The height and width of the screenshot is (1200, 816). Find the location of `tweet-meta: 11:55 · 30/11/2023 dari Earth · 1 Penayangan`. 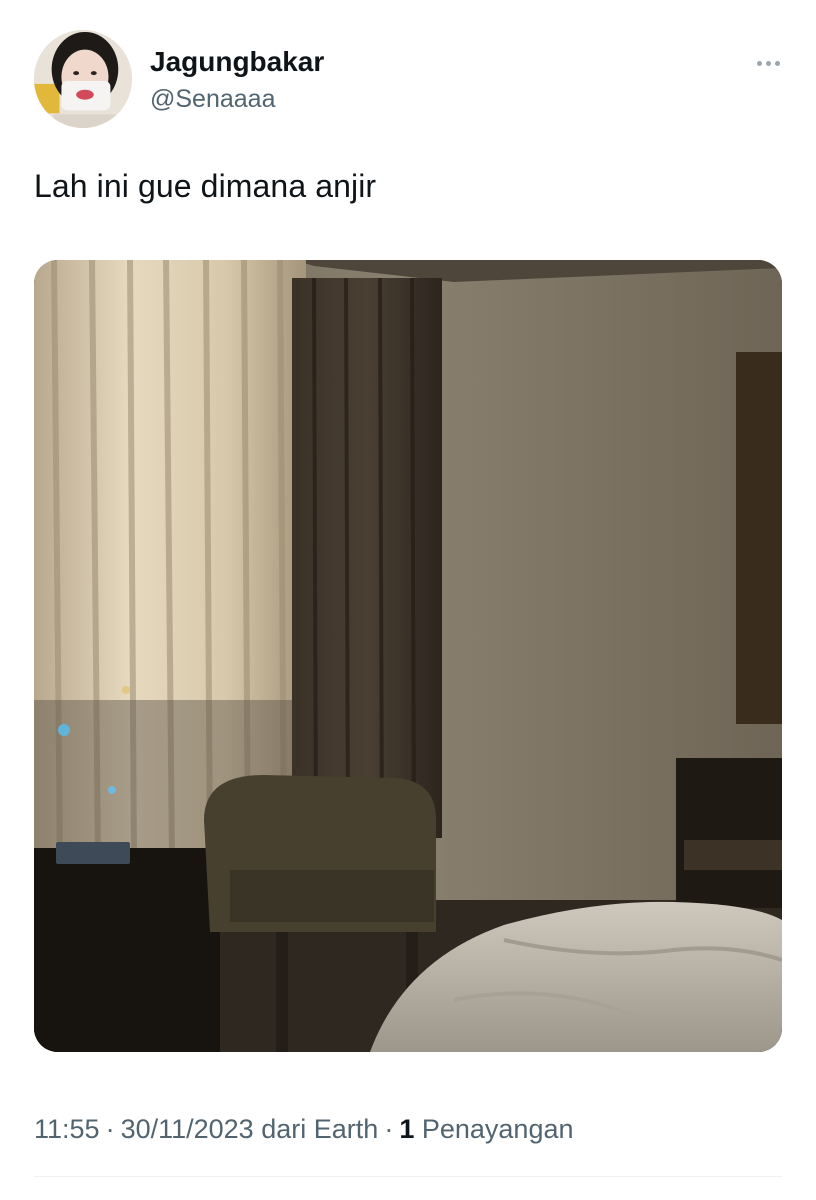

tweet-meta: 11:55 · 30/11/2023 dari Earth · 1 Penayangan is located at coordinates (304, 1129).